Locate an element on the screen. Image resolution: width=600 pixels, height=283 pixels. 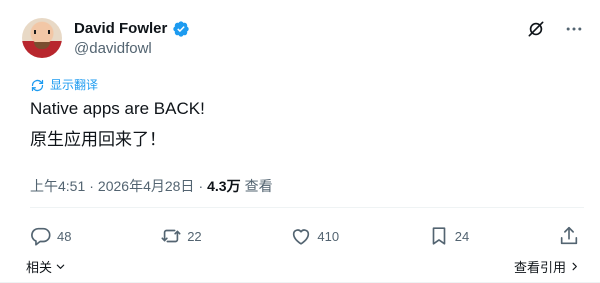
avatar is located at coordinates (42, 38).